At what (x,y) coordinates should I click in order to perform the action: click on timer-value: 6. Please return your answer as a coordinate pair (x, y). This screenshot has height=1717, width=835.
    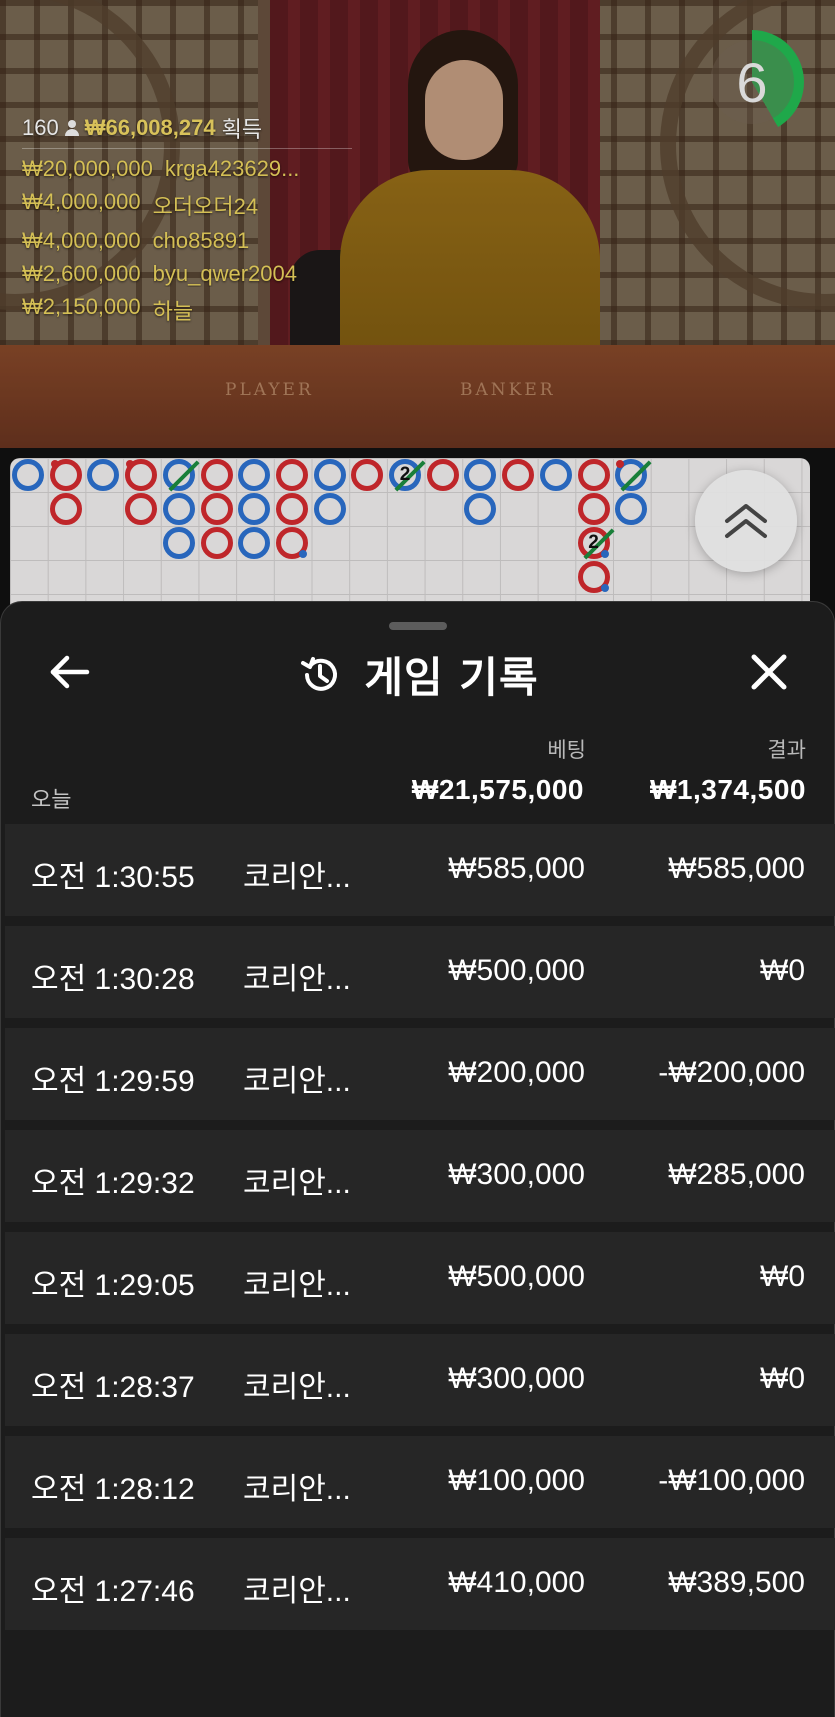
    Looking at the image, I should click on (752, 82).